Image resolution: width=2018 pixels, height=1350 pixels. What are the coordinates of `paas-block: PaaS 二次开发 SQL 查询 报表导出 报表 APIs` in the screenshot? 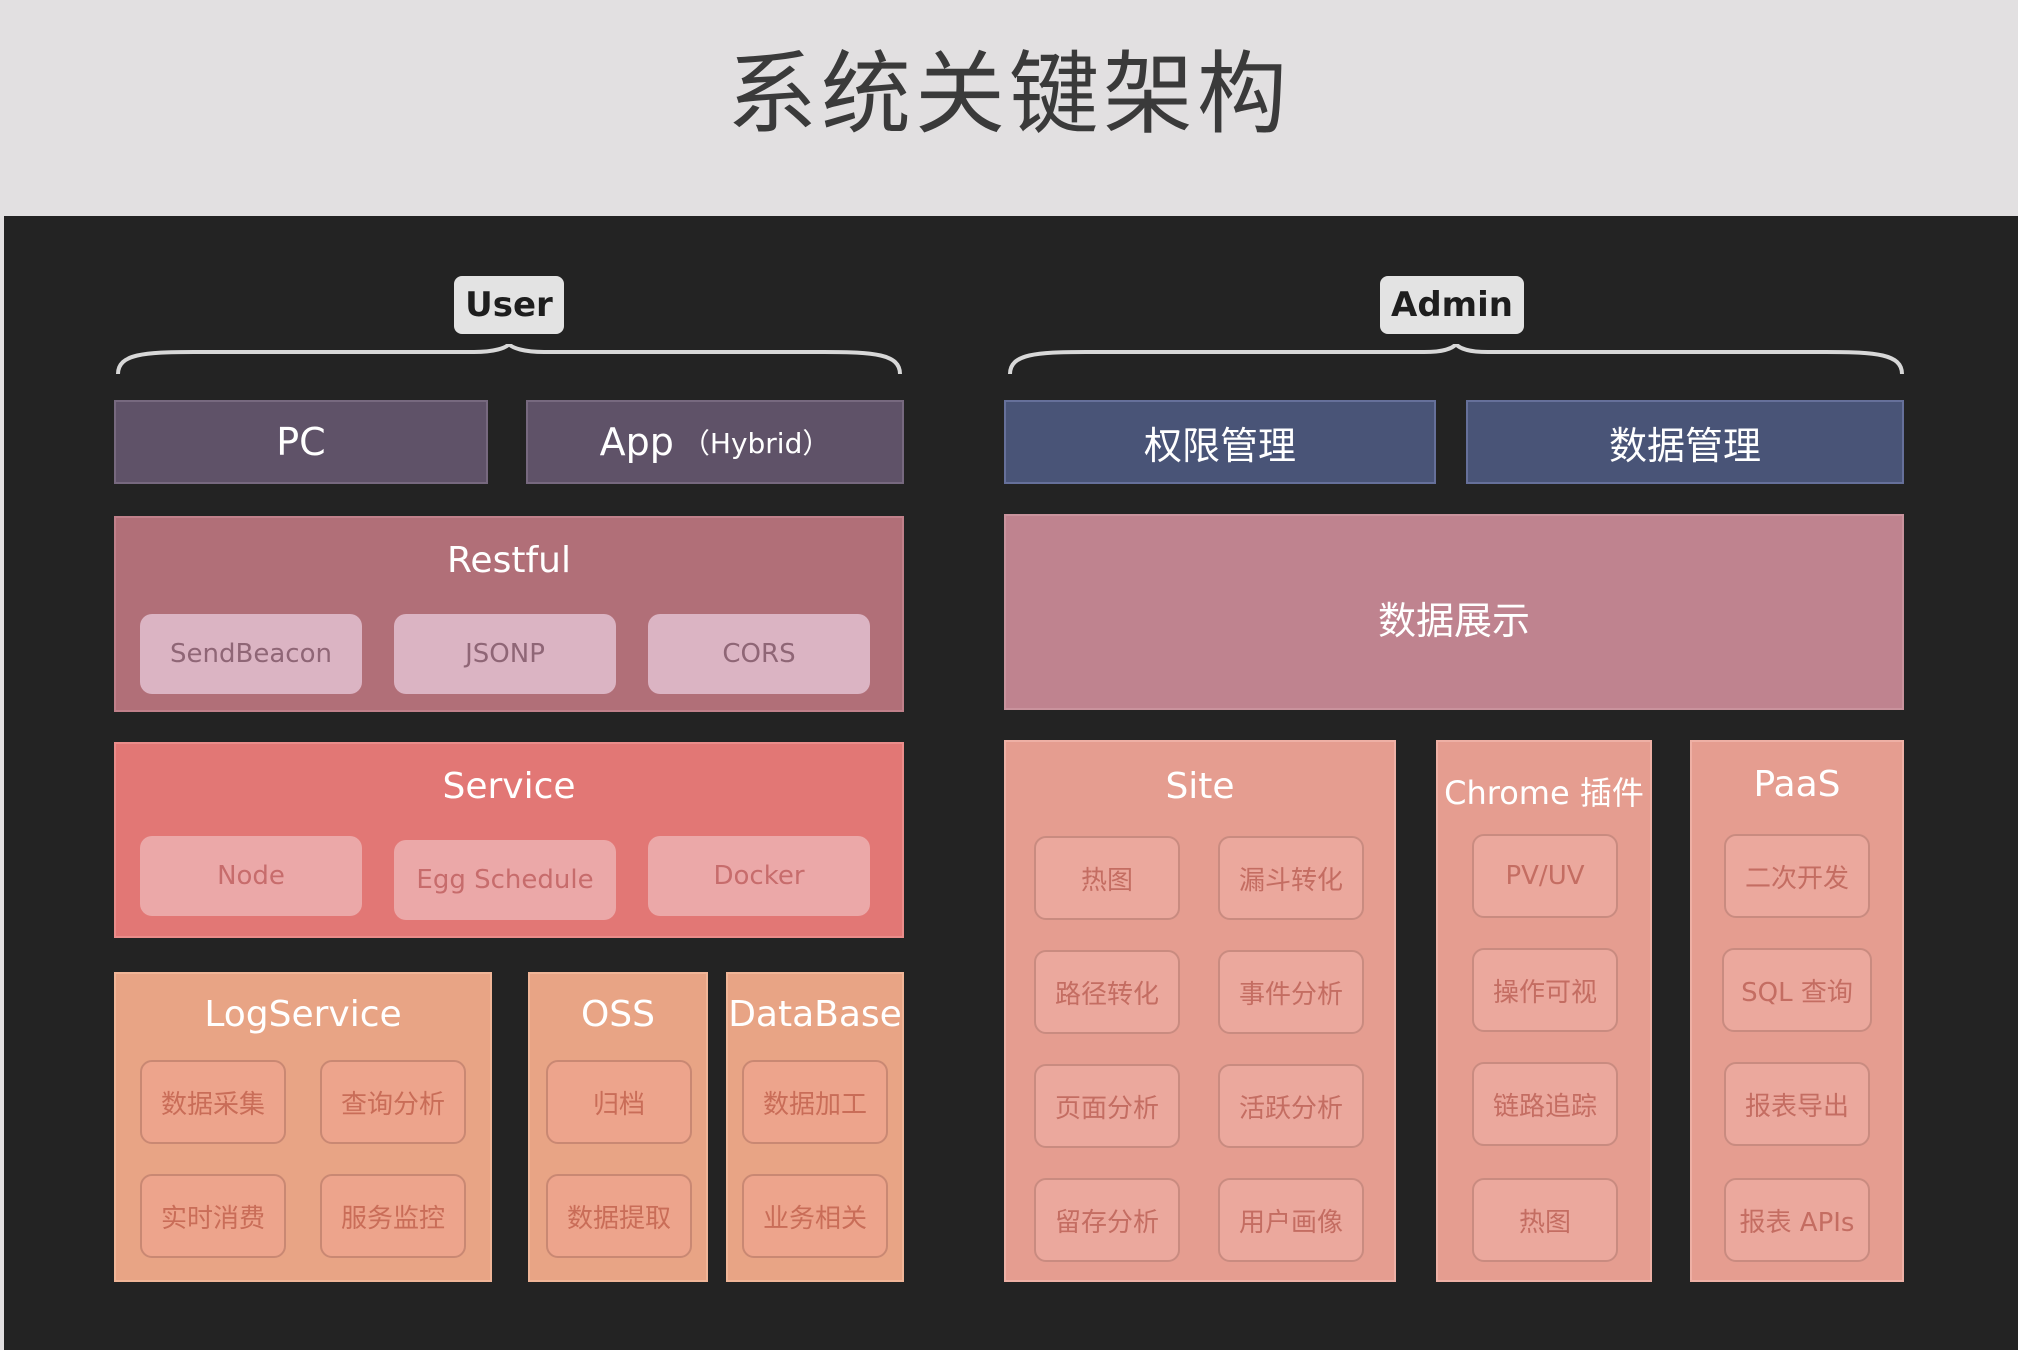 It's located at (1797, 1011).